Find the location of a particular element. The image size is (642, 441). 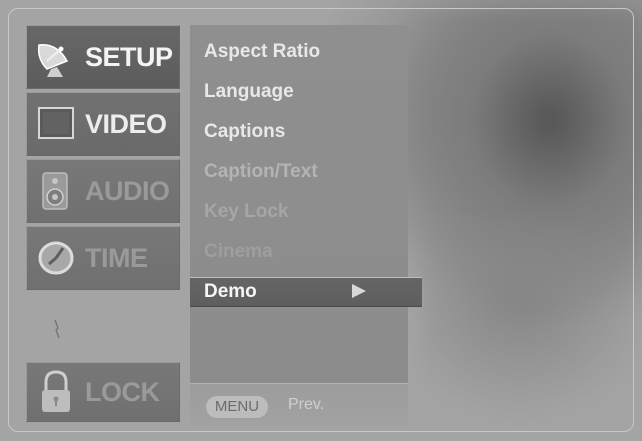

menu-button: MENU is located at coordinates (237, 407).